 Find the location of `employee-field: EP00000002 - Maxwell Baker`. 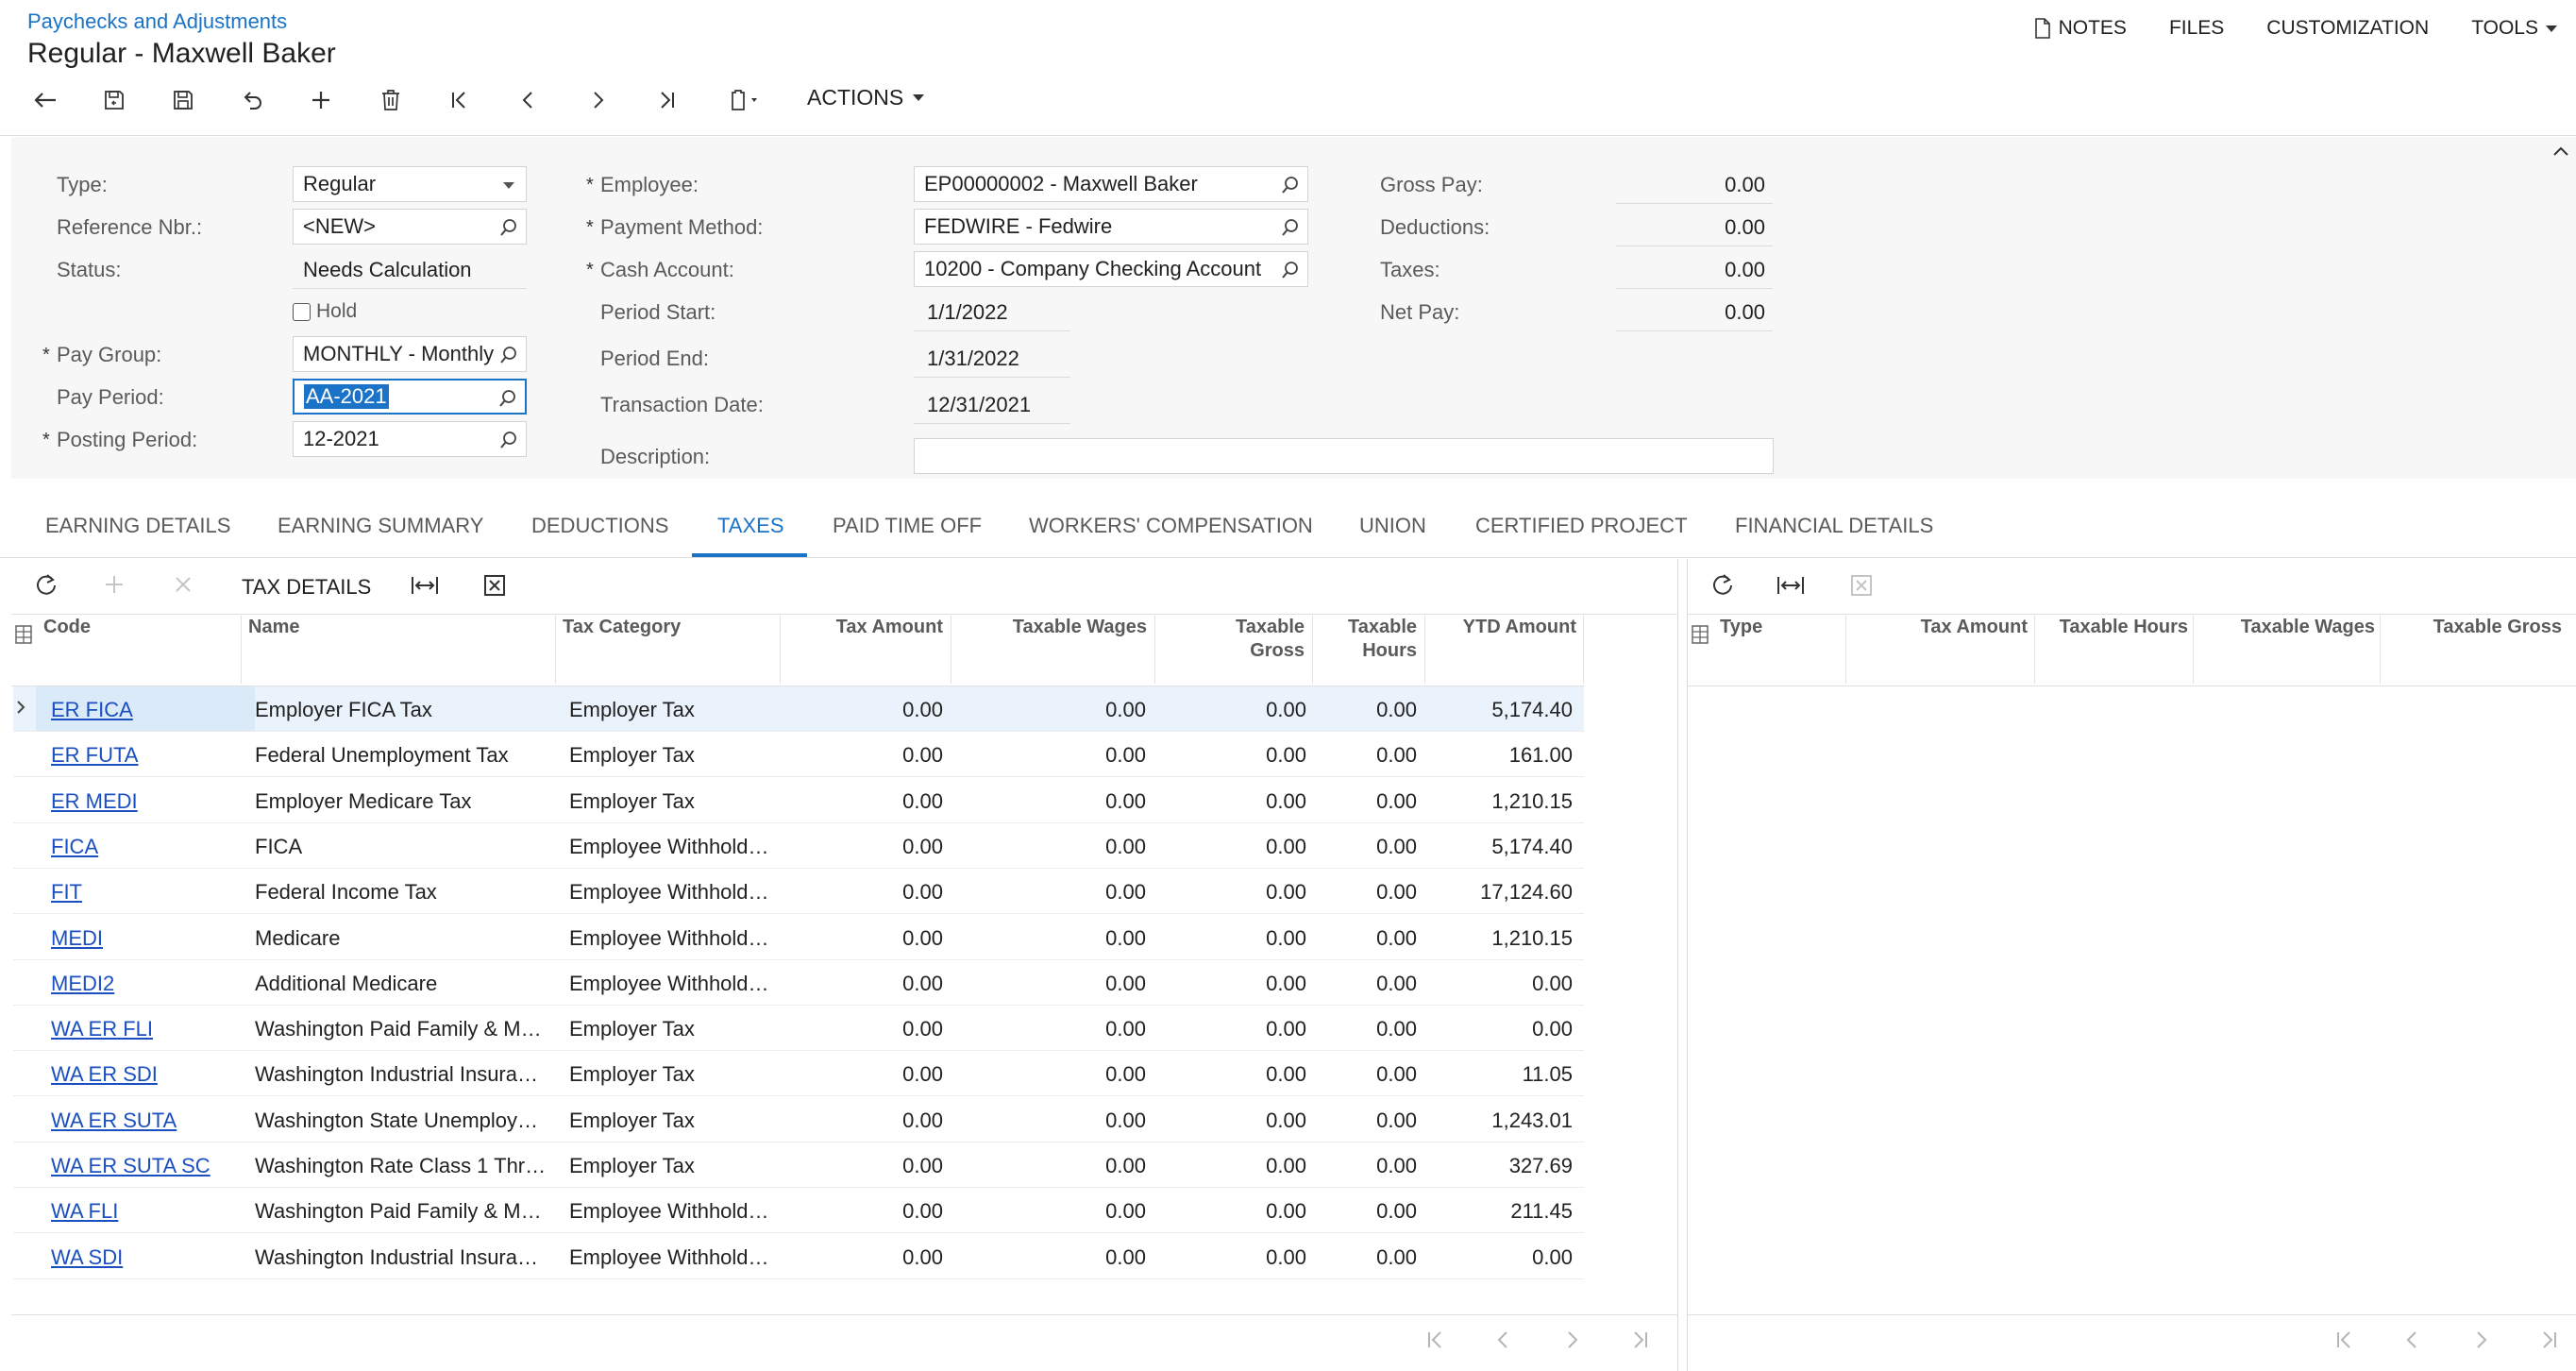

employee-field: EP00000002 - Maxwell Baker is located at coordinates (1111, 184).